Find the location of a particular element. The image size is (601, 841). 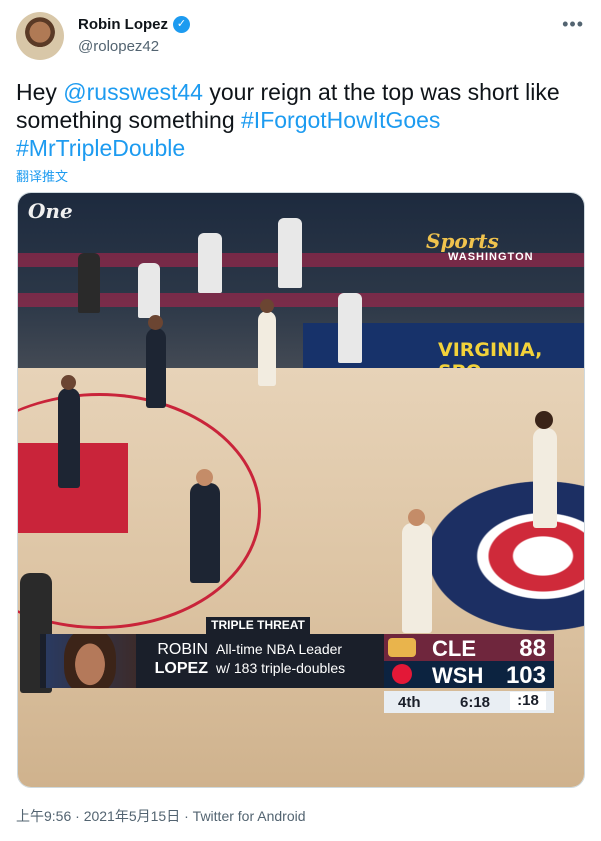

cavaliers-logo-icon is located at coordinates (402, 647).